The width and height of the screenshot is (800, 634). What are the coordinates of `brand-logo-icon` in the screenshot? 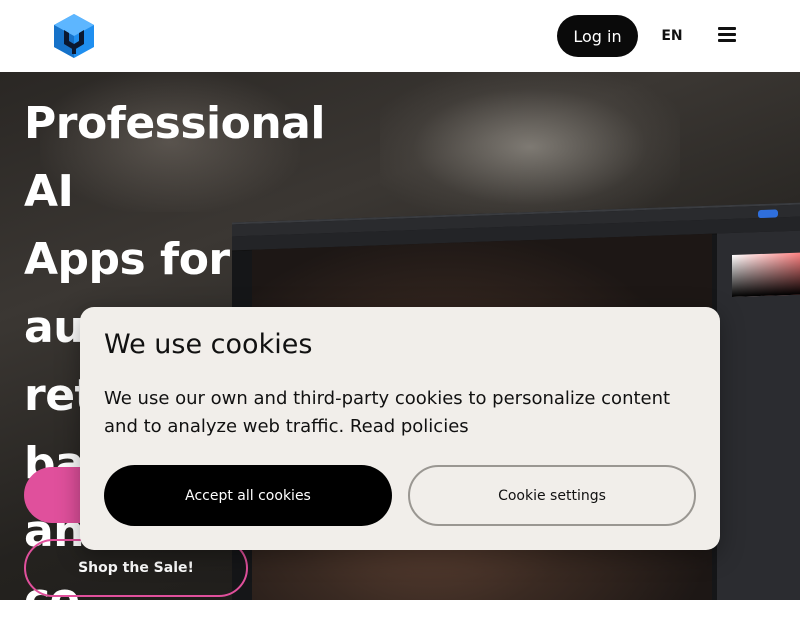 It's located at (74, 36).